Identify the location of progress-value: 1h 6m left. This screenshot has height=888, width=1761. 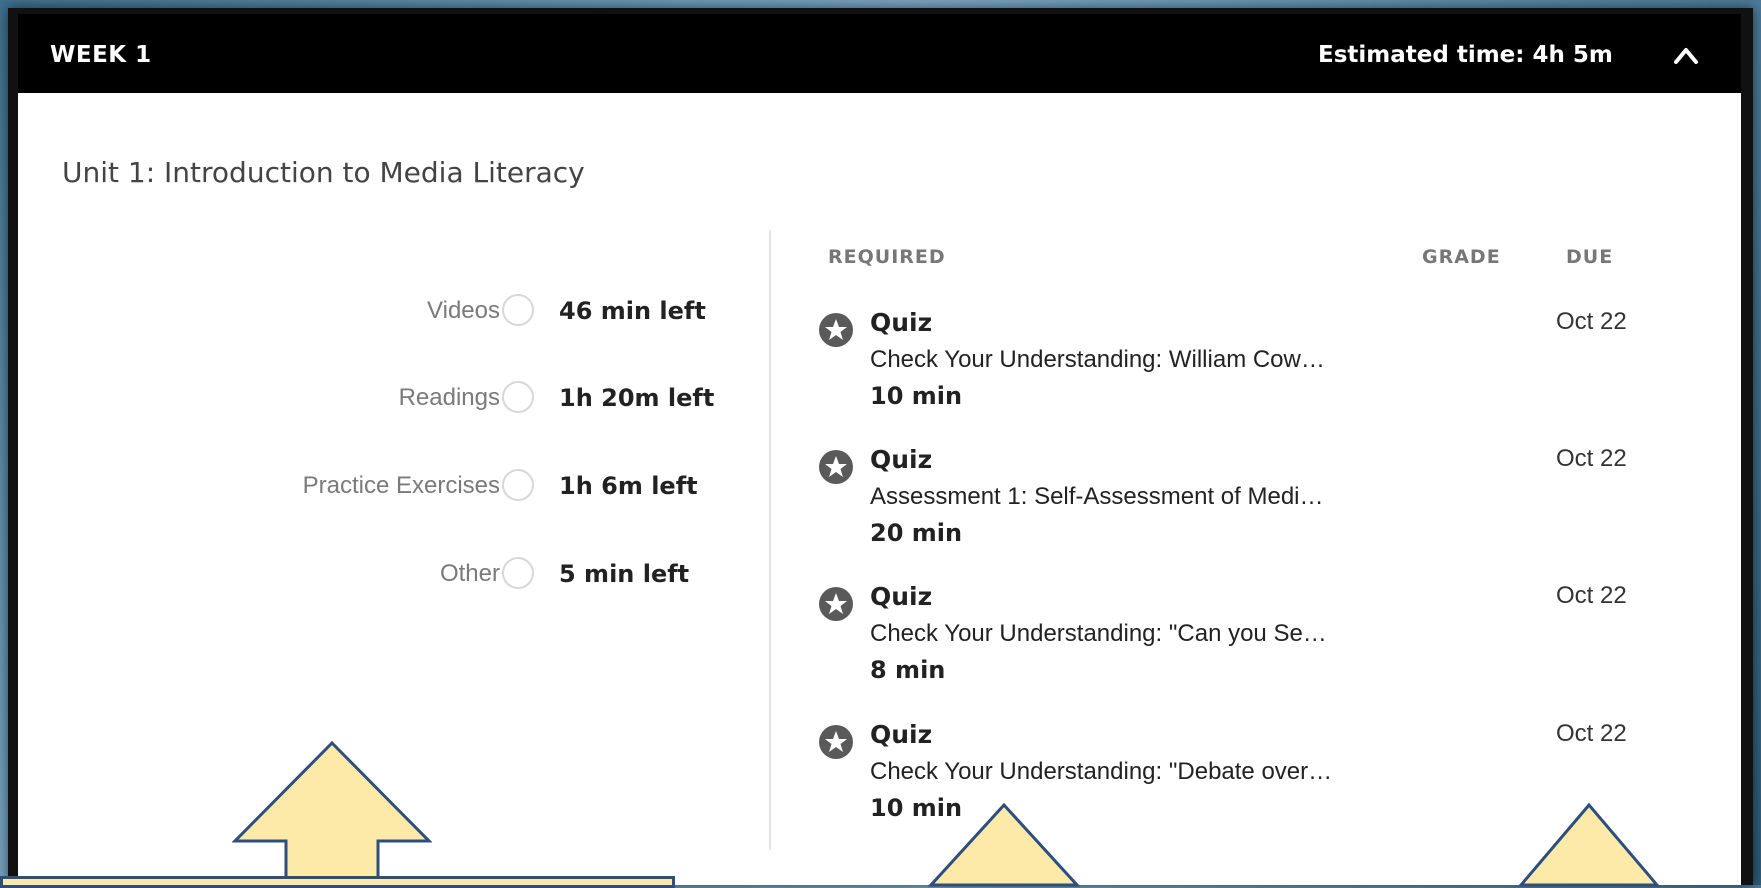
(628, 486).